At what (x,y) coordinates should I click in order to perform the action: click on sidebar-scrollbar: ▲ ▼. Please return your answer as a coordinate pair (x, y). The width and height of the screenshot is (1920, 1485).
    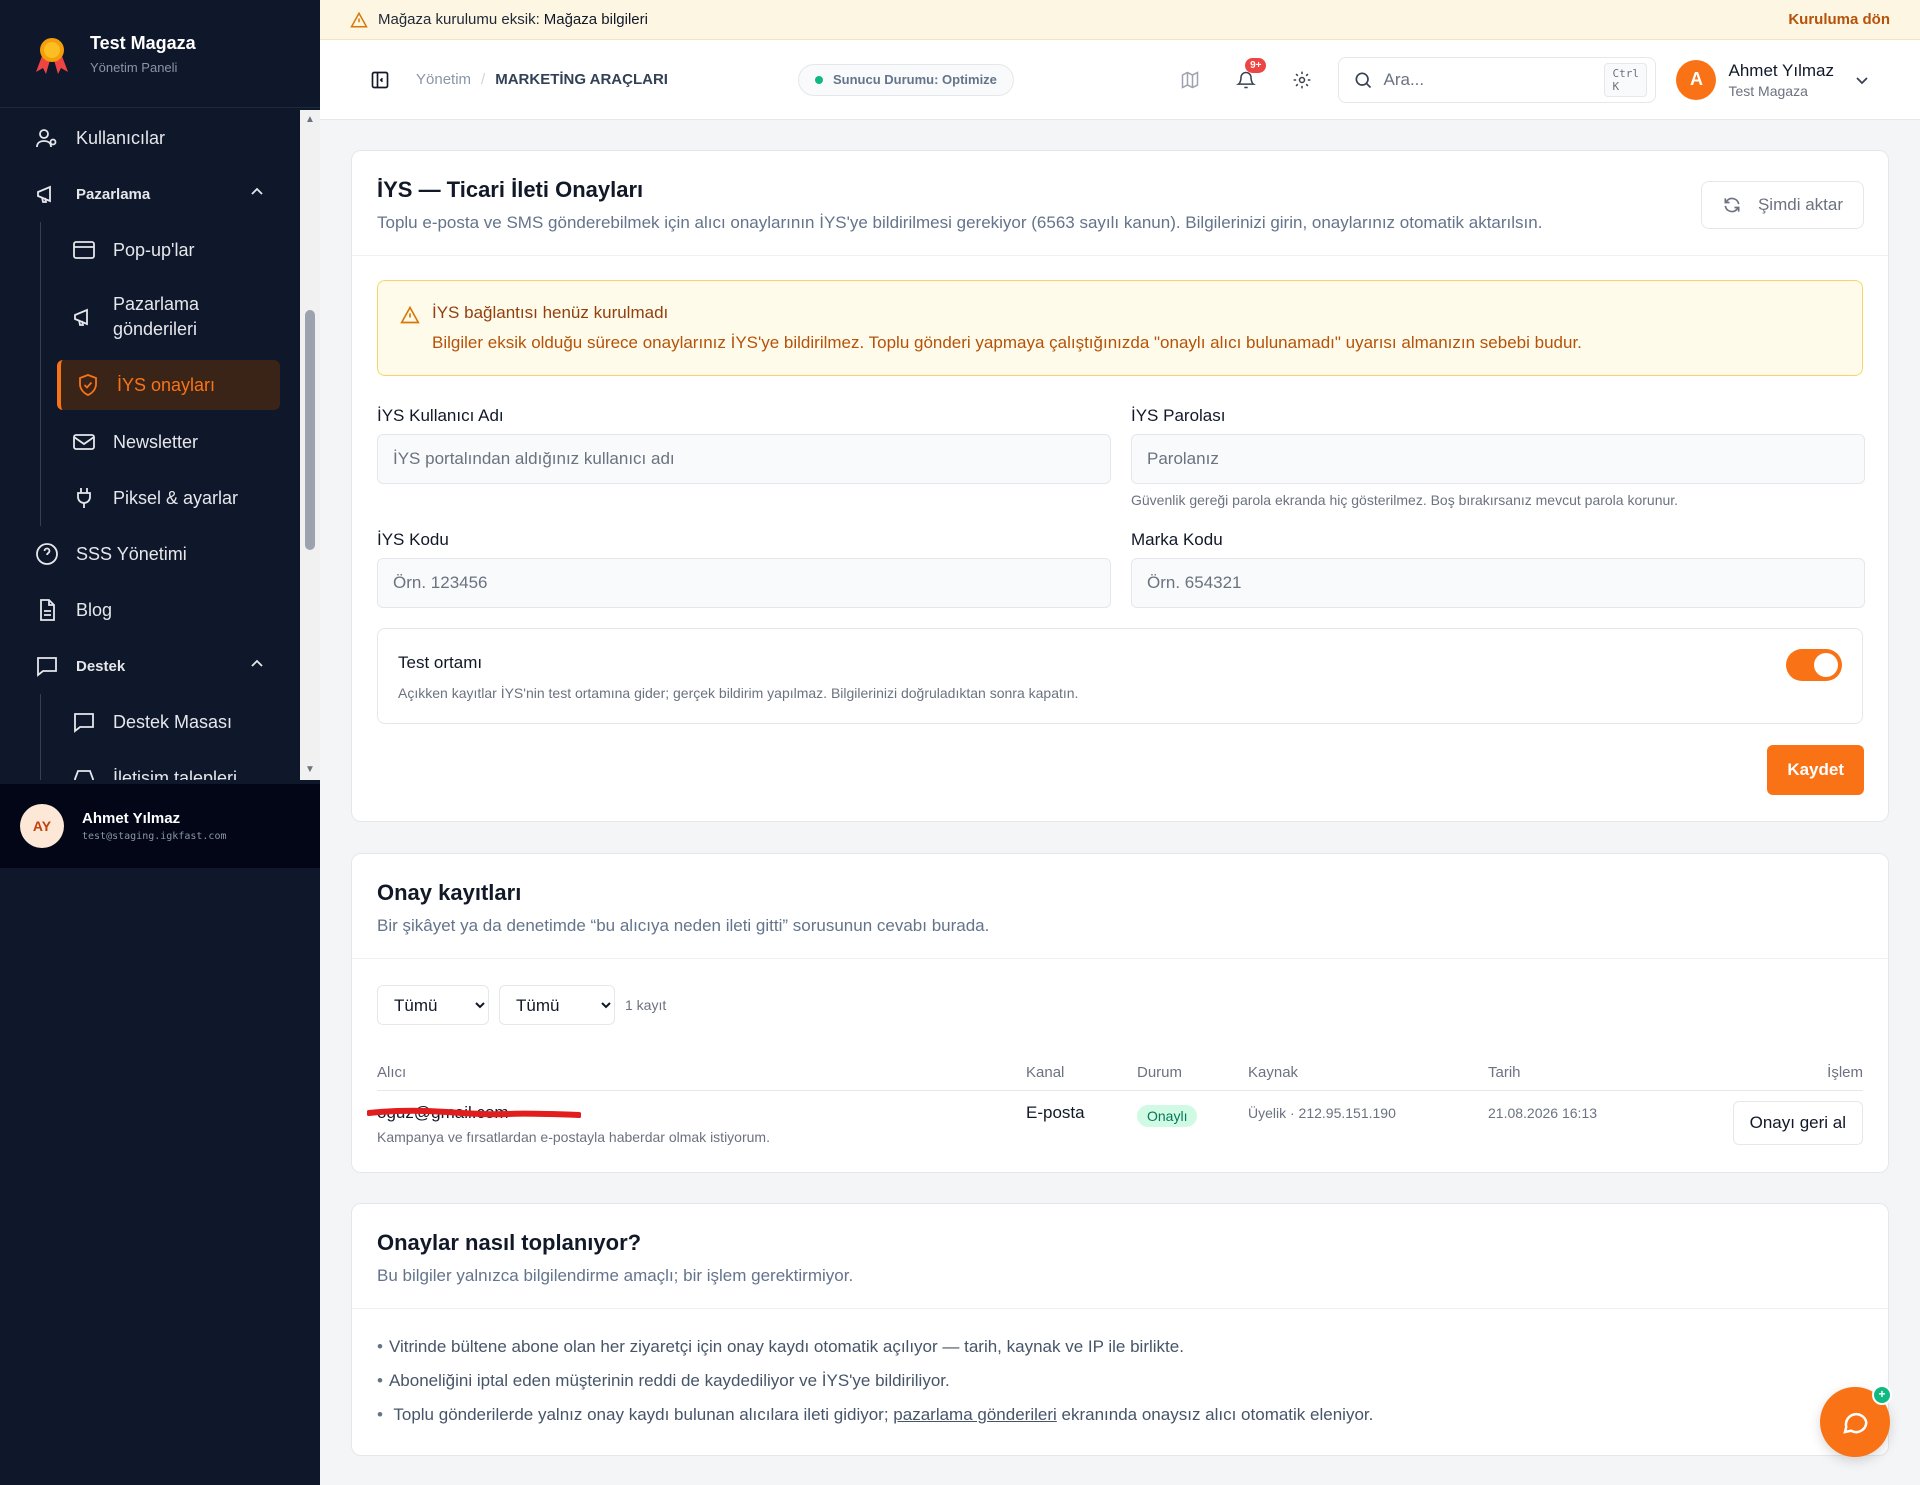
    Looking at the image, I should click on (310, 445).